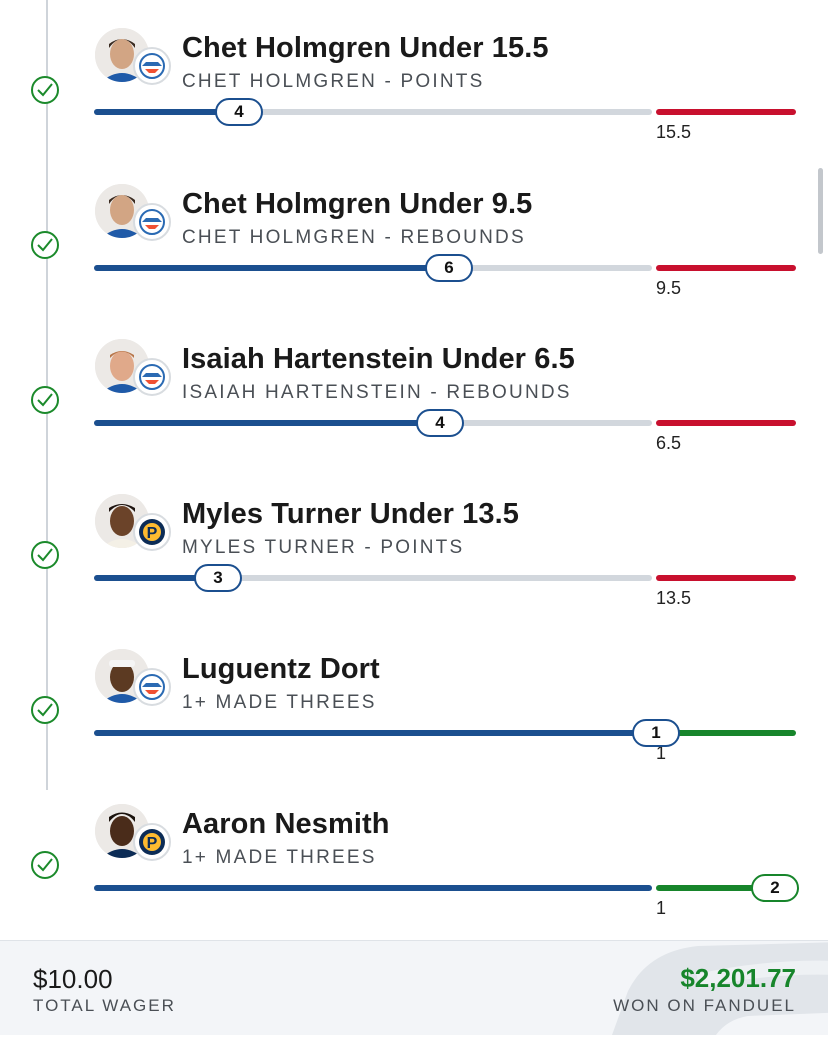 This screenshot has height=1049, width=828. Describe the element at coordinates (669, 443) in the screenshot. I see `target-value: 6.5` at that location.